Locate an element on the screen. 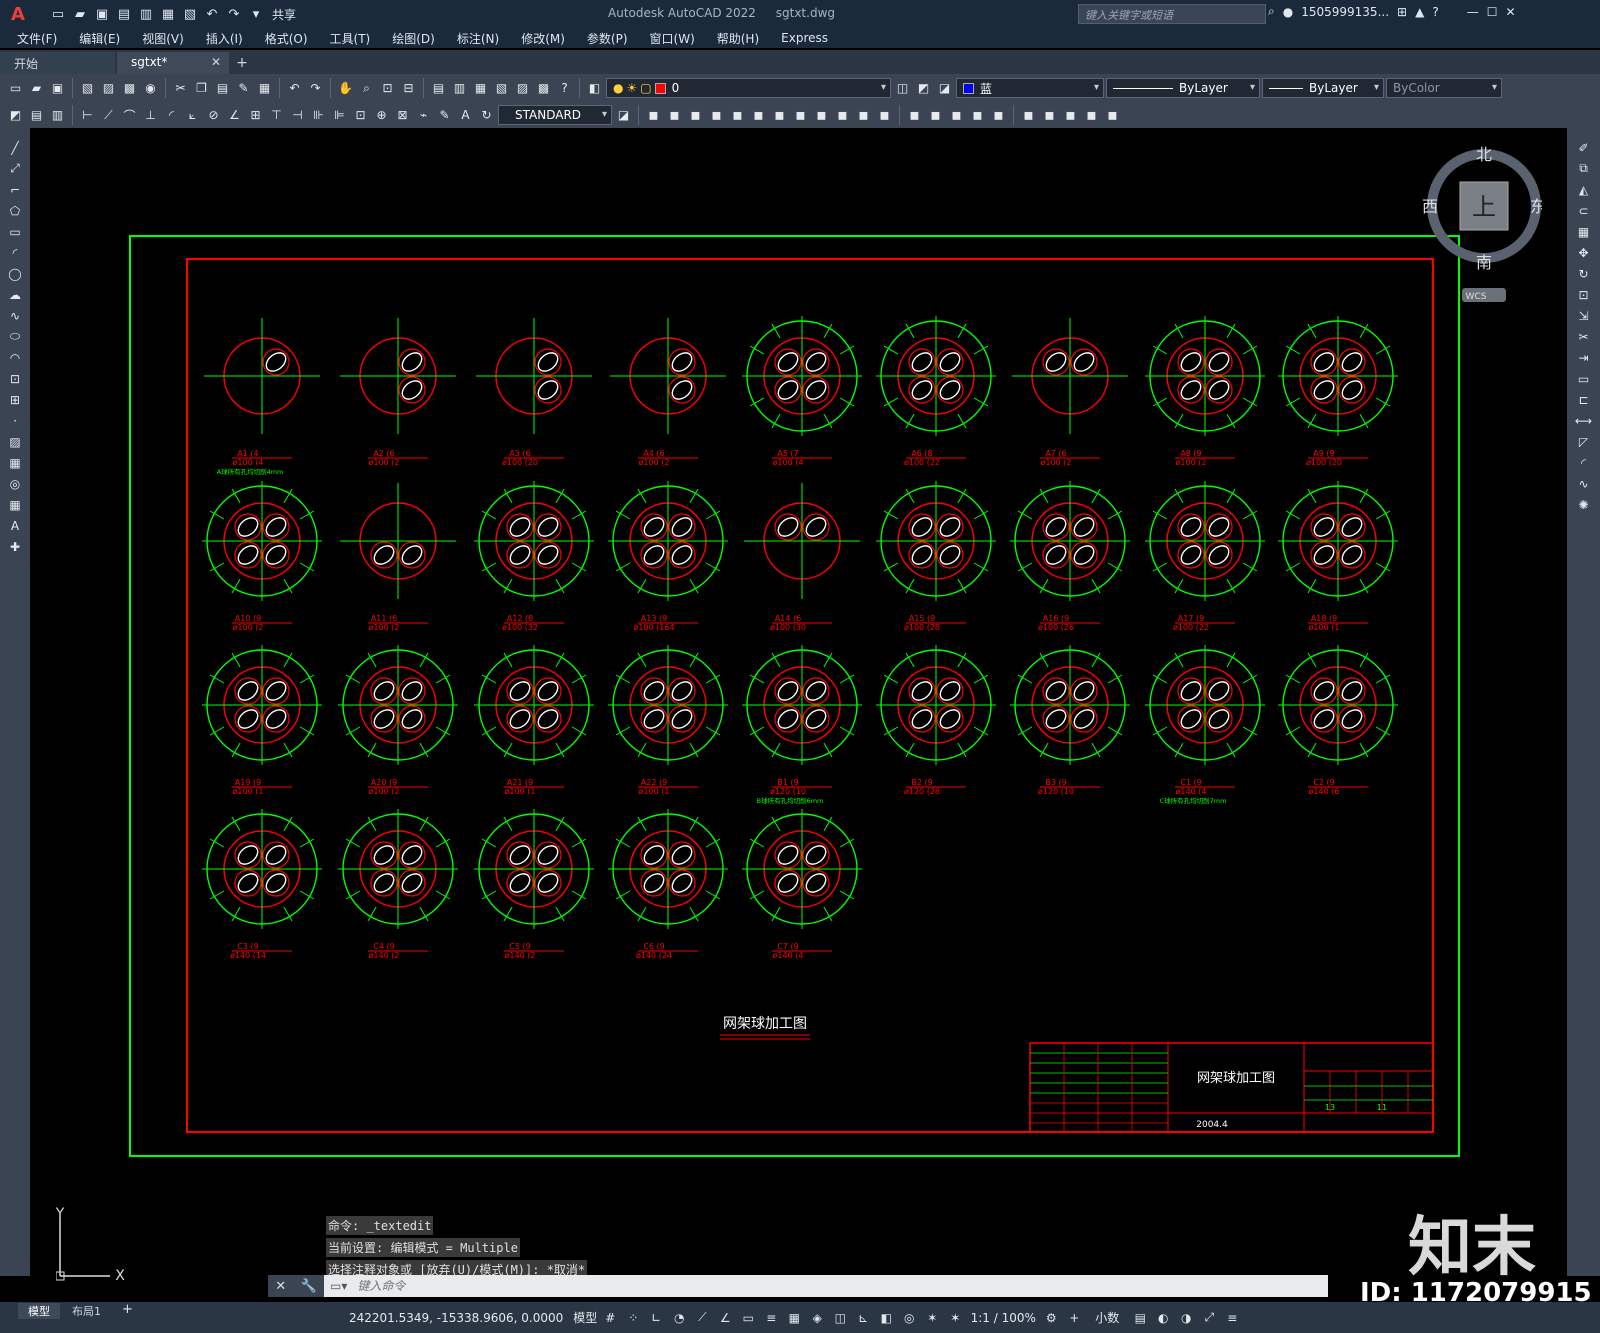 The height and width of the screenshot is (1333, 1600). ball-node: A15 (9ø100 (28 is located at coordinates (936, 556).